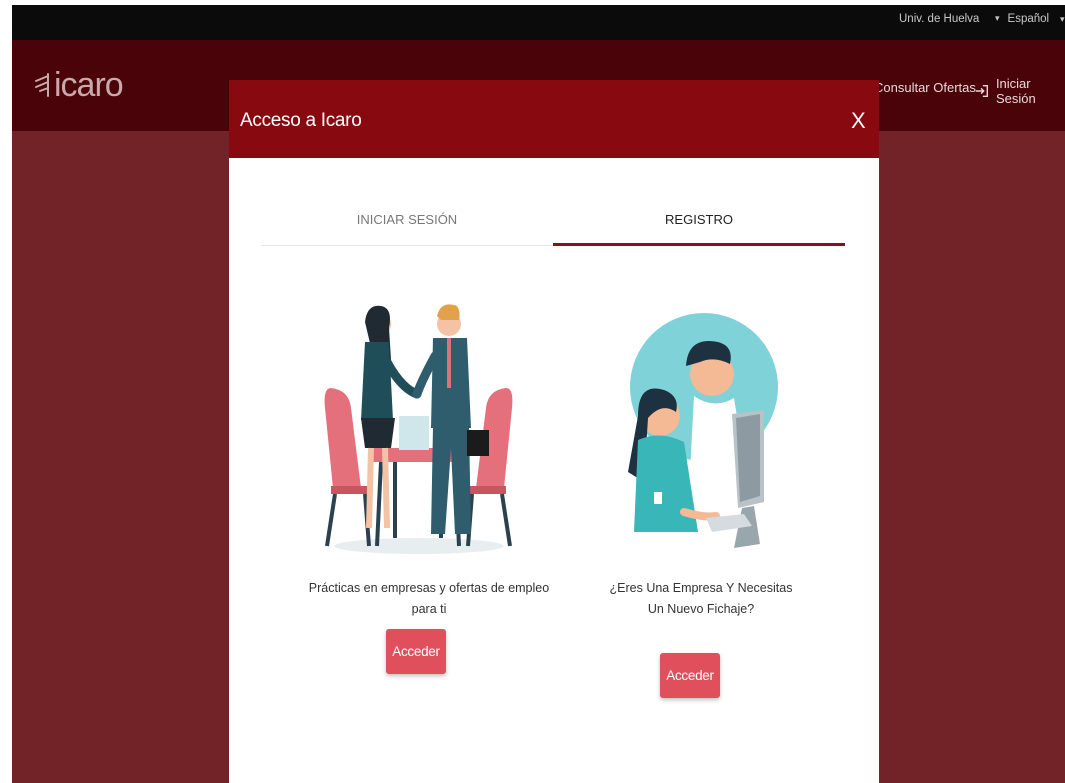 This screenshot has width=1065, height=783. What do you see at coordinates (42, 85) in the screenshot?
I see `logo-mark-icon` at bounding box center [42, 85].